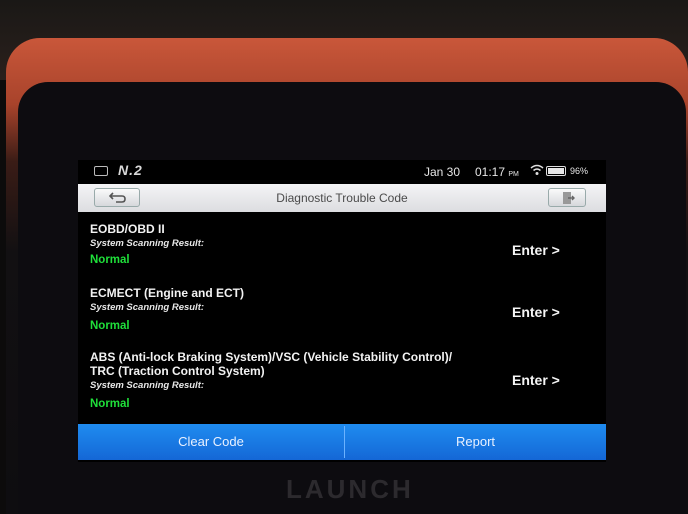 The image size is (688, 514). What do you see at coordinates (130, 170) in the screenshot?
I see `version-label: N.2` at bounding box center [130, 170].